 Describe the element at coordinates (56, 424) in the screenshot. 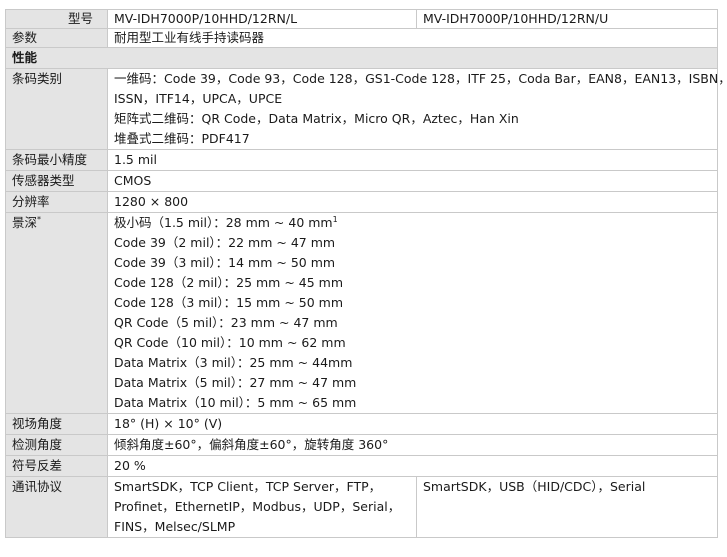

I see `field-of-view-label: 视场角度` at that location.